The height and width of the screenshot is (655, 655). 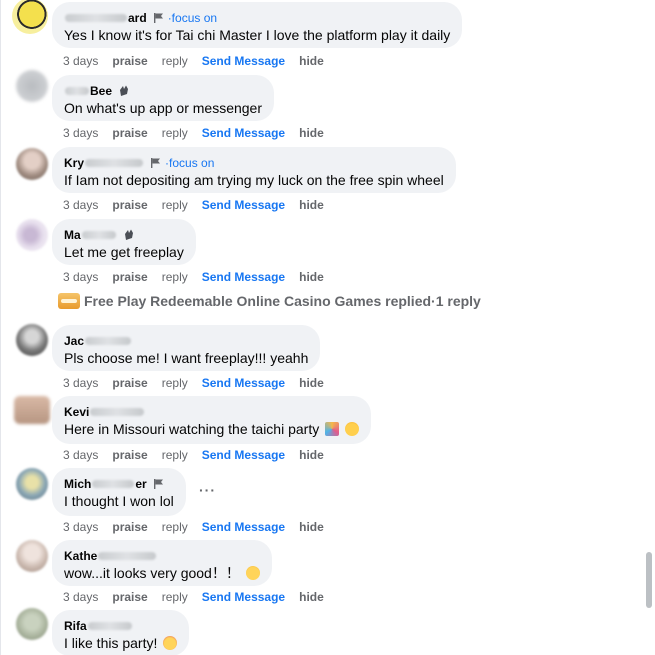 I want to click on author-name: Ma, so click(x=72, y=235).